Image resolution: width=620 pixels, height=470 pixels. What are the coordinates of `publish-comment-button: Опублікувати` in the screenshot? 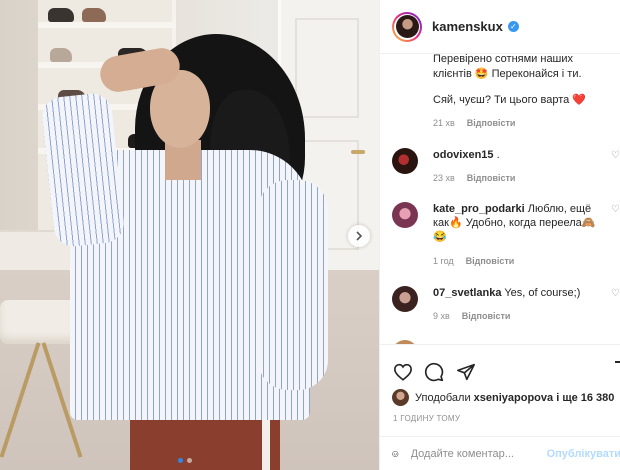 It's located at (583, 454).